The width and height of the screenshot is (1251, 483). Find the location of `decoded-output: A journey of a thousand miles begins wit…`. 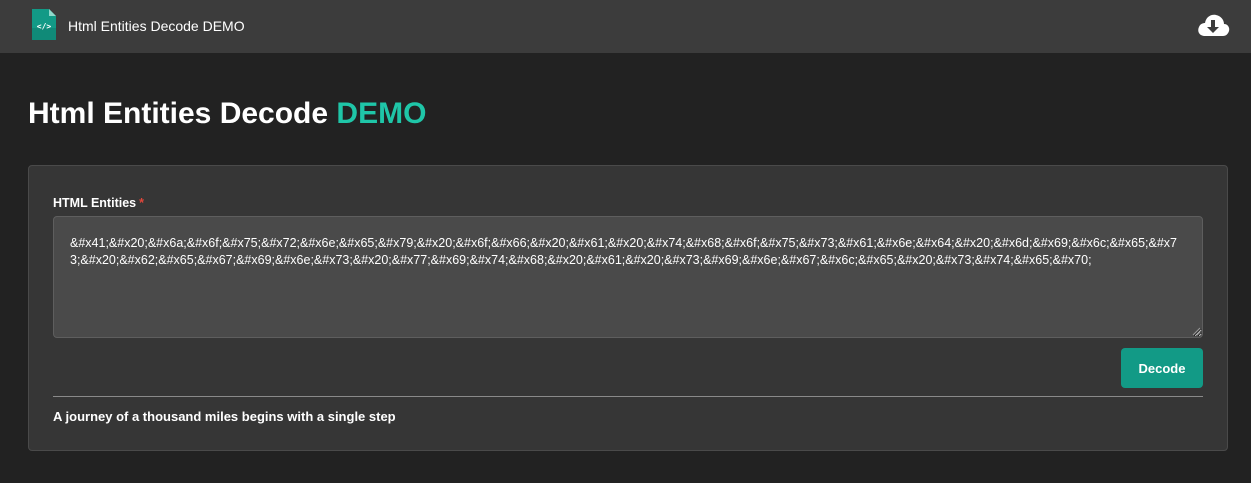

decoded-output: A journey of a thousand miles begins wit… is located at coordinates (224, 416).